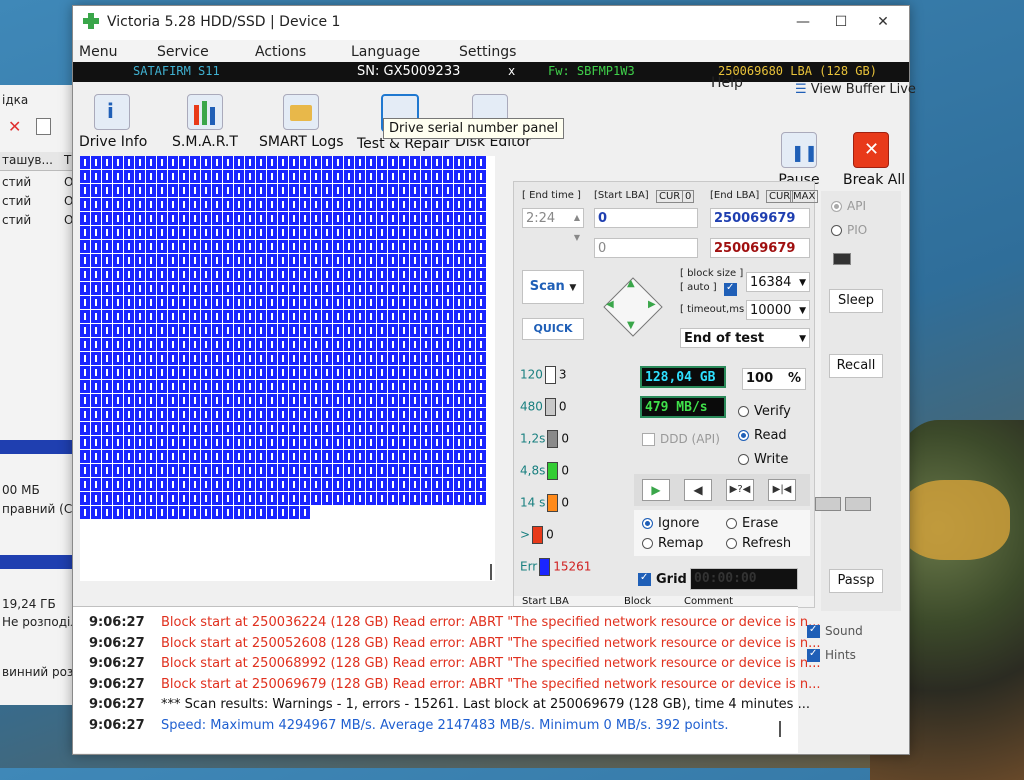 Image resolution: width=1024 pixels, height=780 pixels. Describe the element at coordinates (752, 523) in the screenshot. I see `erase-radio: Erase` at that location.